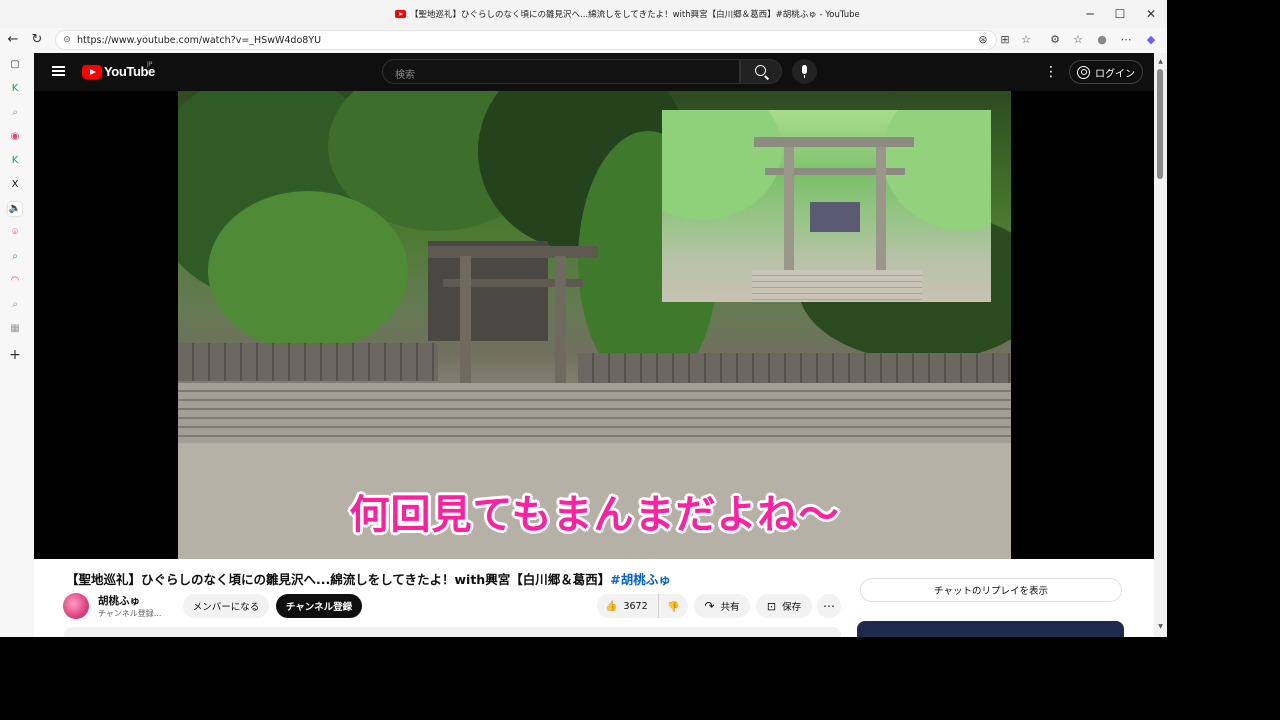  I want to click on page-scrollbar: ▲ ▼, so click(1160, 345).